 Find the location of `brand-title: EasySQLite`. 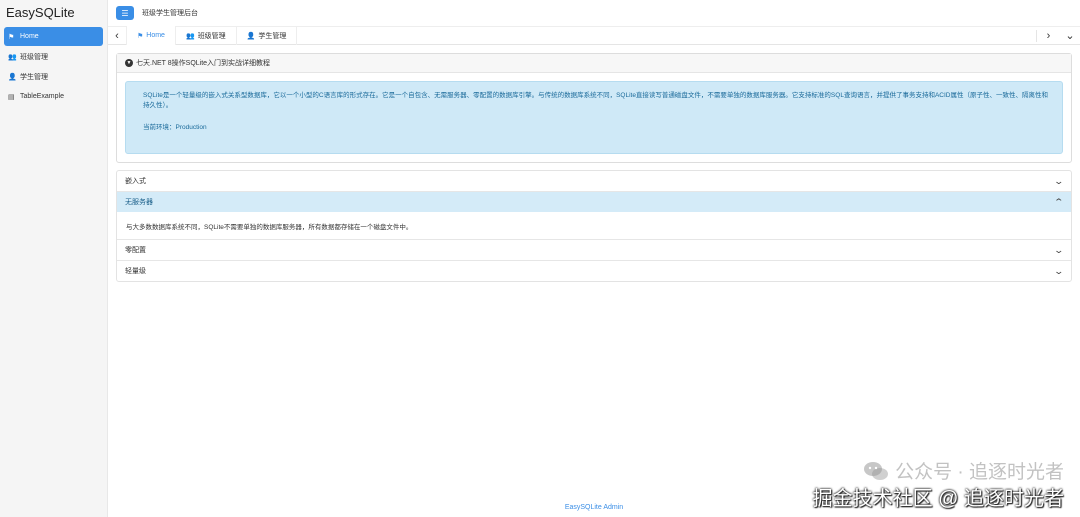

brand-title: EasySQLite is located at coordinates (53, 13).